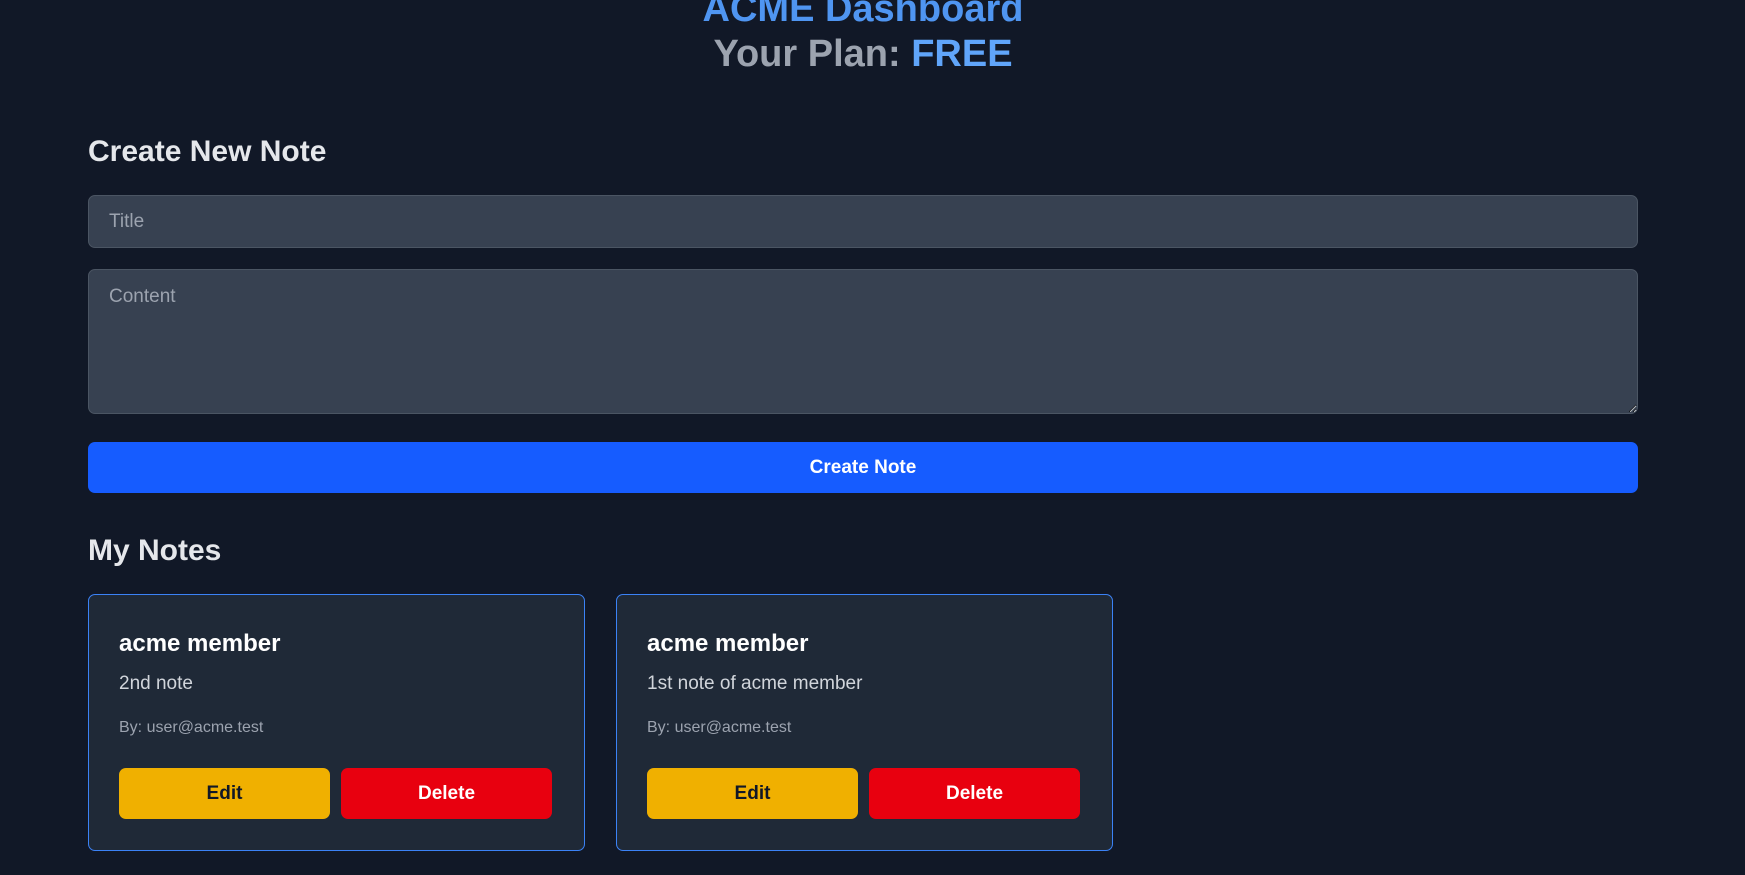 The height and width of the screenshot is (875, 1745). Describe the element at coordinates (863, 221) in the screenshot. I see `note-title-input` at that location.